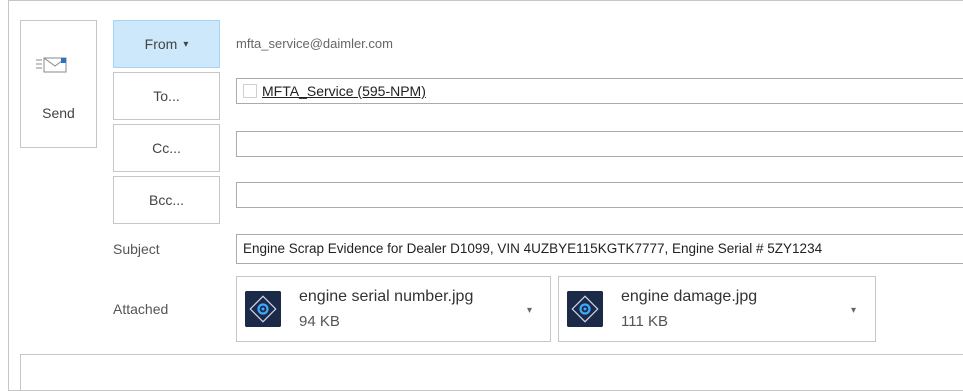  What do you see at coordinates (386, 296) in the screenshot?
I see `attachment-name: engine serial number.jpg` at bounding box center [386, 296].